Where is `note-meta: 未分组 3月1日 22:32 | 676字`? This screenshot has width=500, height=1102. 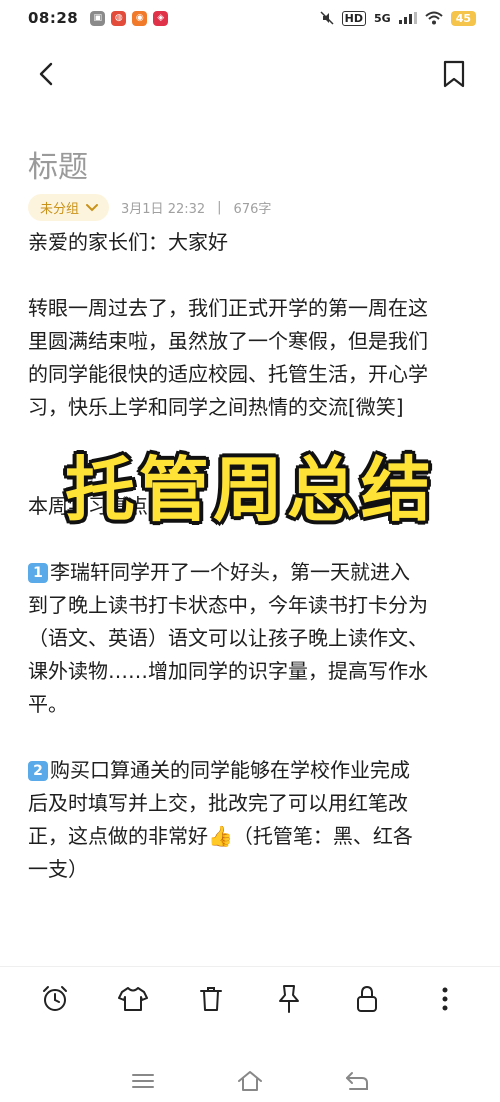
note-meta: 未分组 3月1日 22:32 | 676字 is located at coordinates (149, 207).